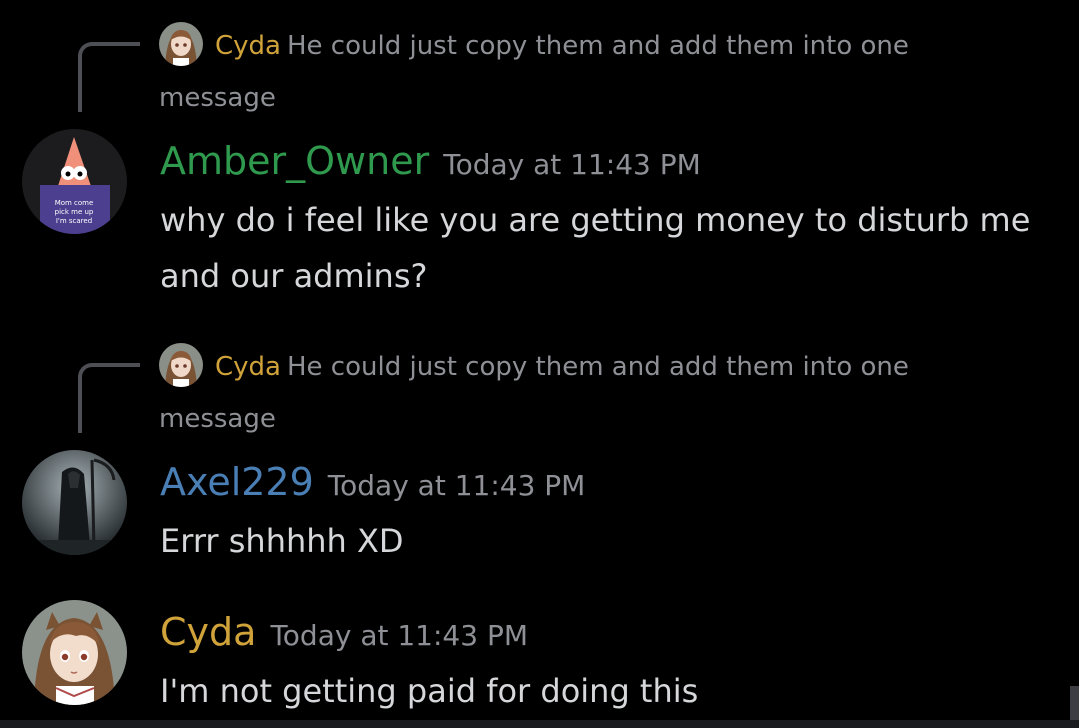 Image resolution: width=1079 pixels, height=728 pixels. Describe the element at coordinates (294, 161) in the screenshot. I see `author-name: Amber_Owner` at that location.